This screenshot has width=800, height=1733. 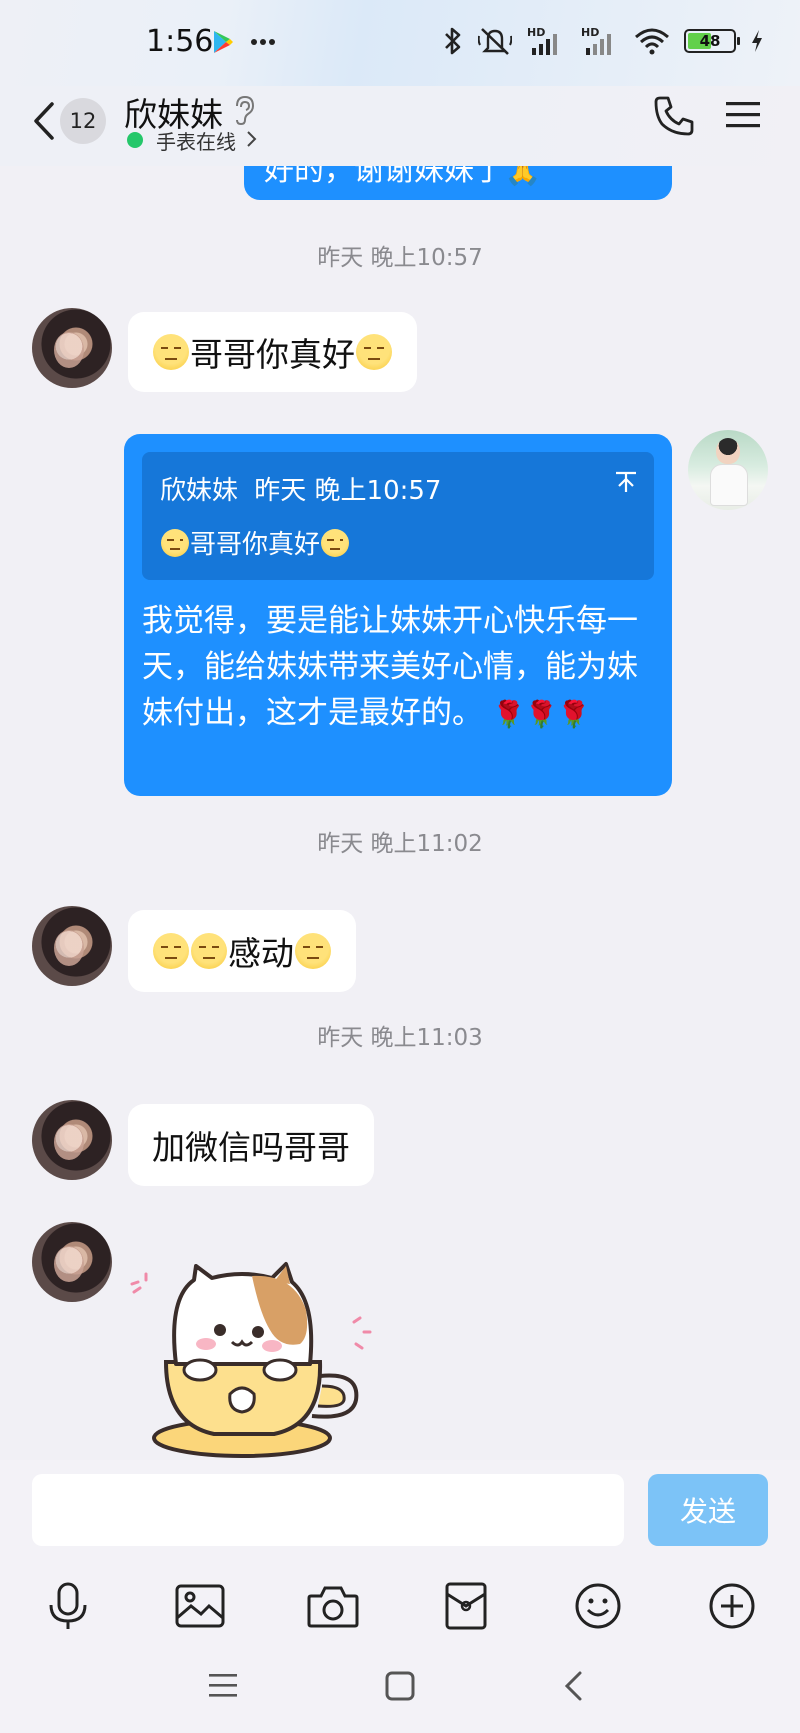 What do you see at coordinates (626, 482) in the screenshot?
I see `collapse-quote-icon` at bounding box center [626, 482].